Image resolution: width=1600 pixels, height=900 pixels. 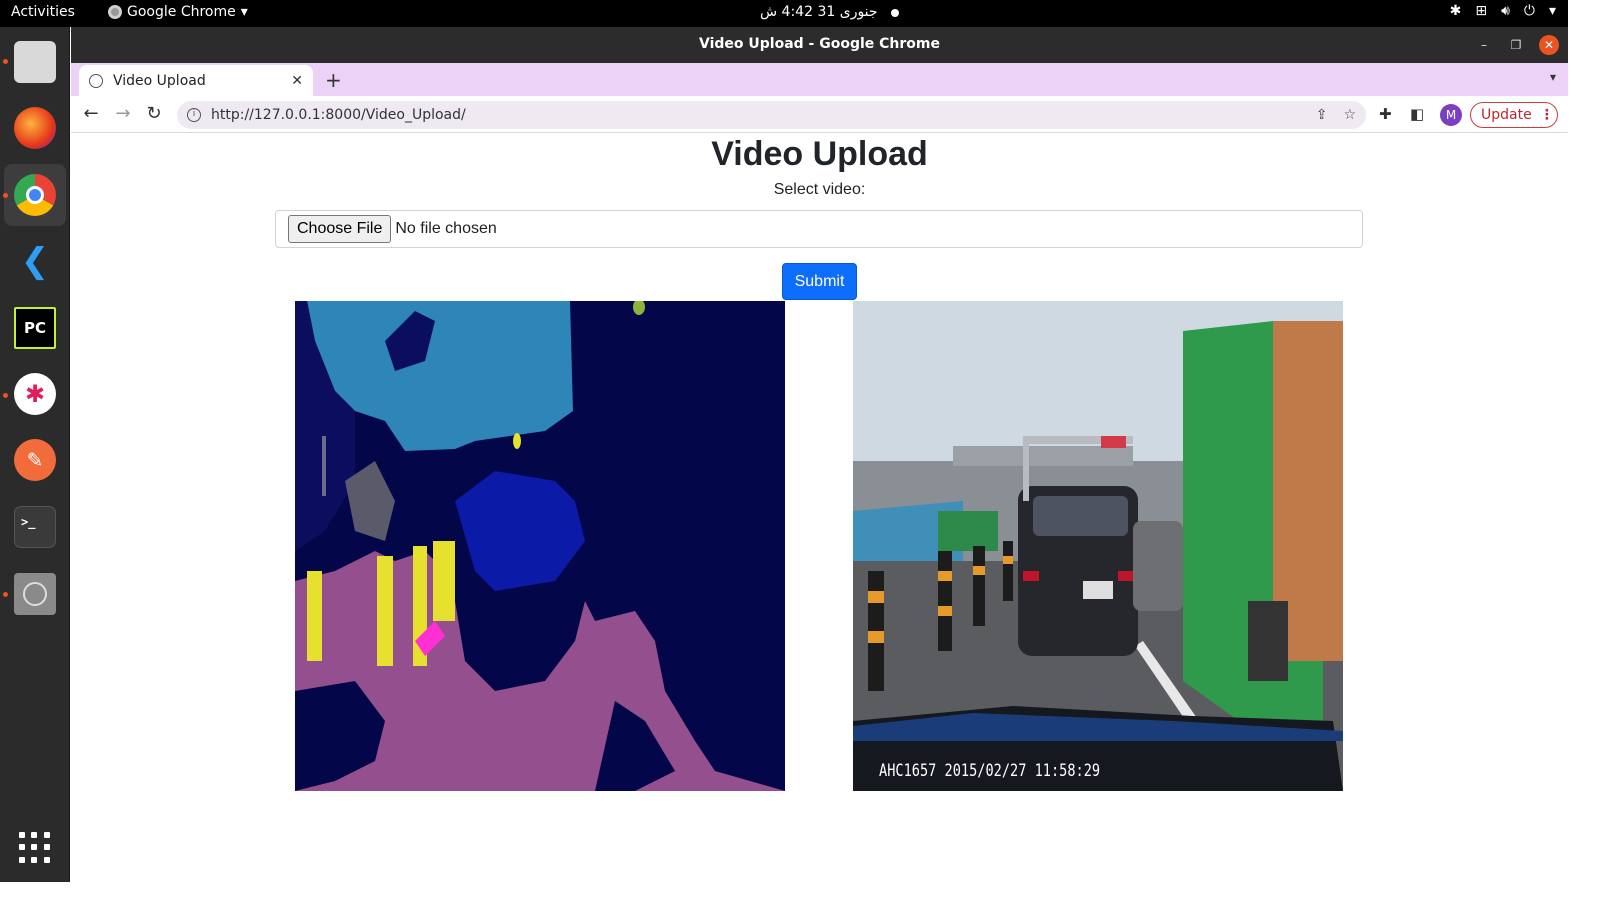 What do you see at coordinates (1451, 115) in the screenshot?
I see `profile-avatar: M` at bounding box center [1451, 115].